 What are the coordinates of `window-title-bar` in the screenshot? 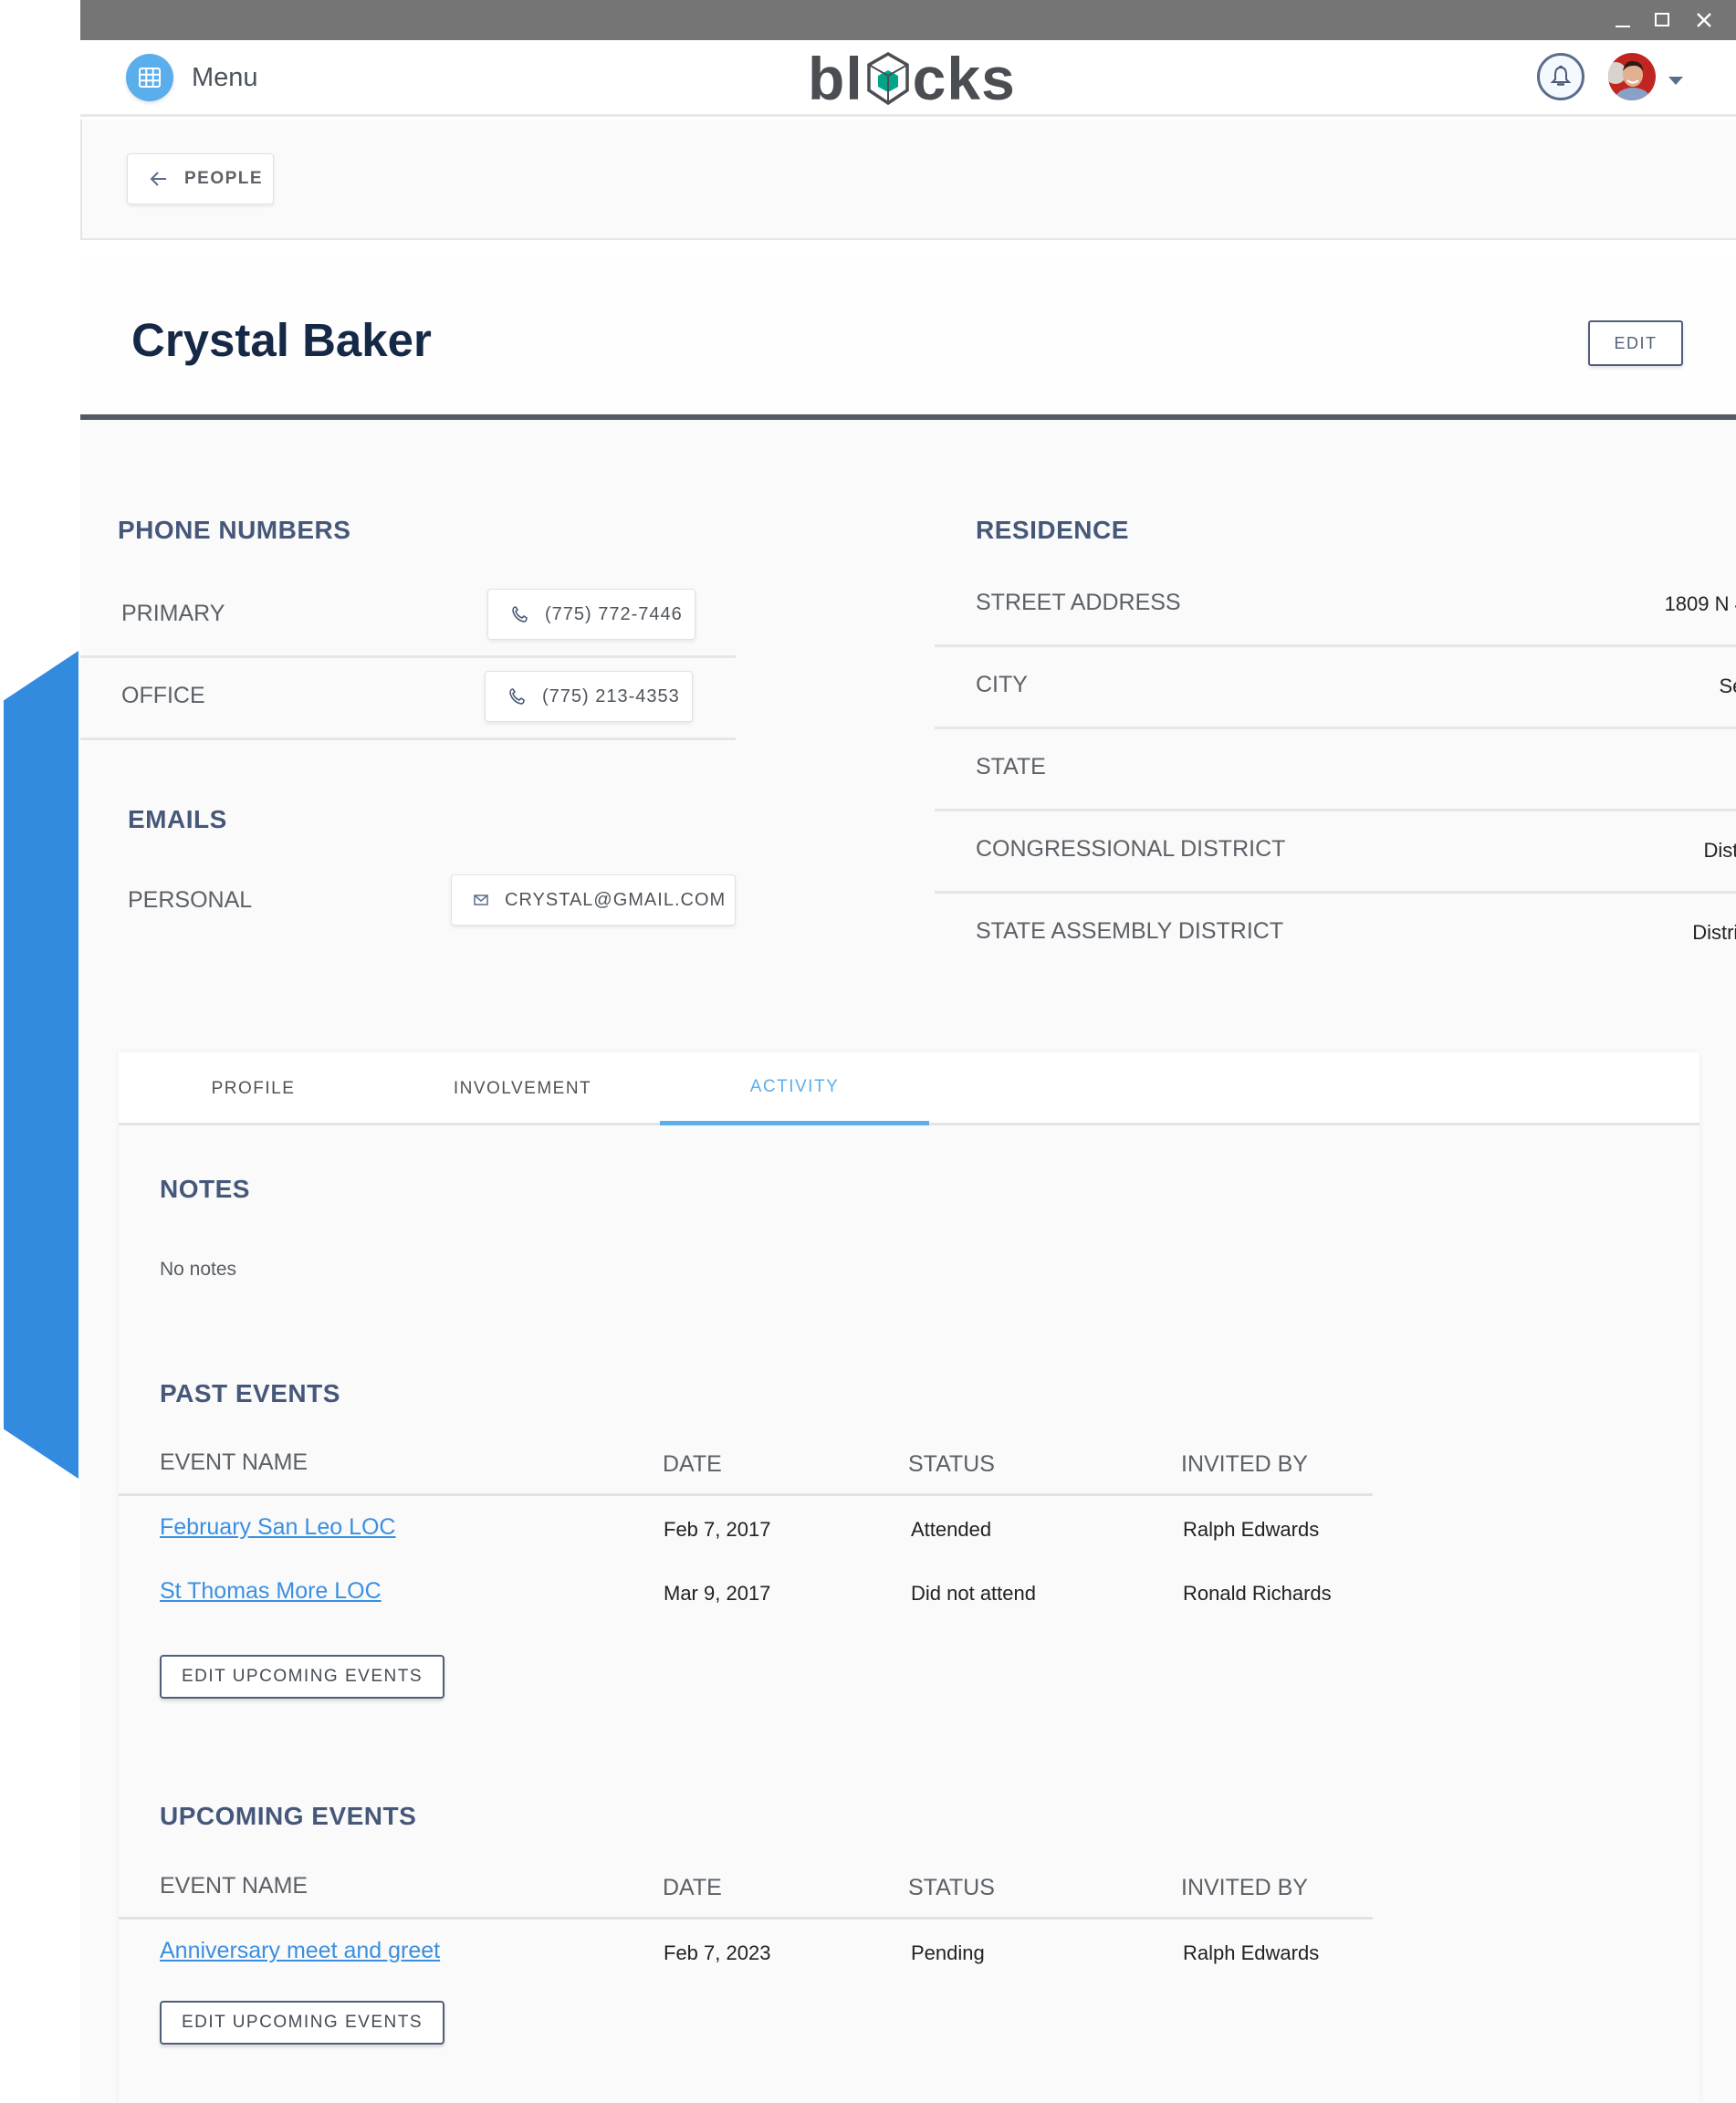 It's located at (908, 20).